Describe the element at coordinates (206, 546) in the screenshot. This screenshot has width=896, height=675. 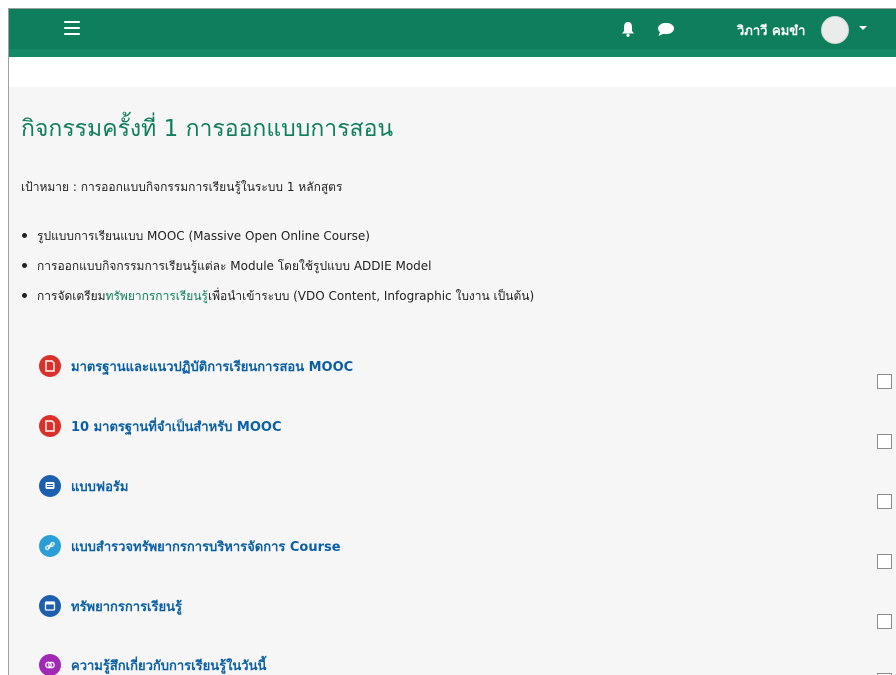
I see `activity-link: แบบสำรวจทรัพยากรการบริหารจัดการ Course` at that location.